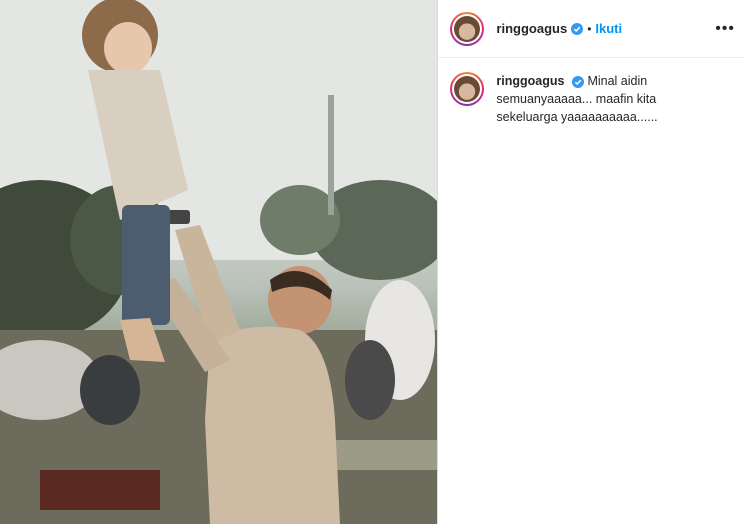 The width and height of the screenshot is (745, 524). What do you see at coordinates (531, 28) in the screenshot?
I see `username-link: ringgoagus` at bounding box center [531, 28].